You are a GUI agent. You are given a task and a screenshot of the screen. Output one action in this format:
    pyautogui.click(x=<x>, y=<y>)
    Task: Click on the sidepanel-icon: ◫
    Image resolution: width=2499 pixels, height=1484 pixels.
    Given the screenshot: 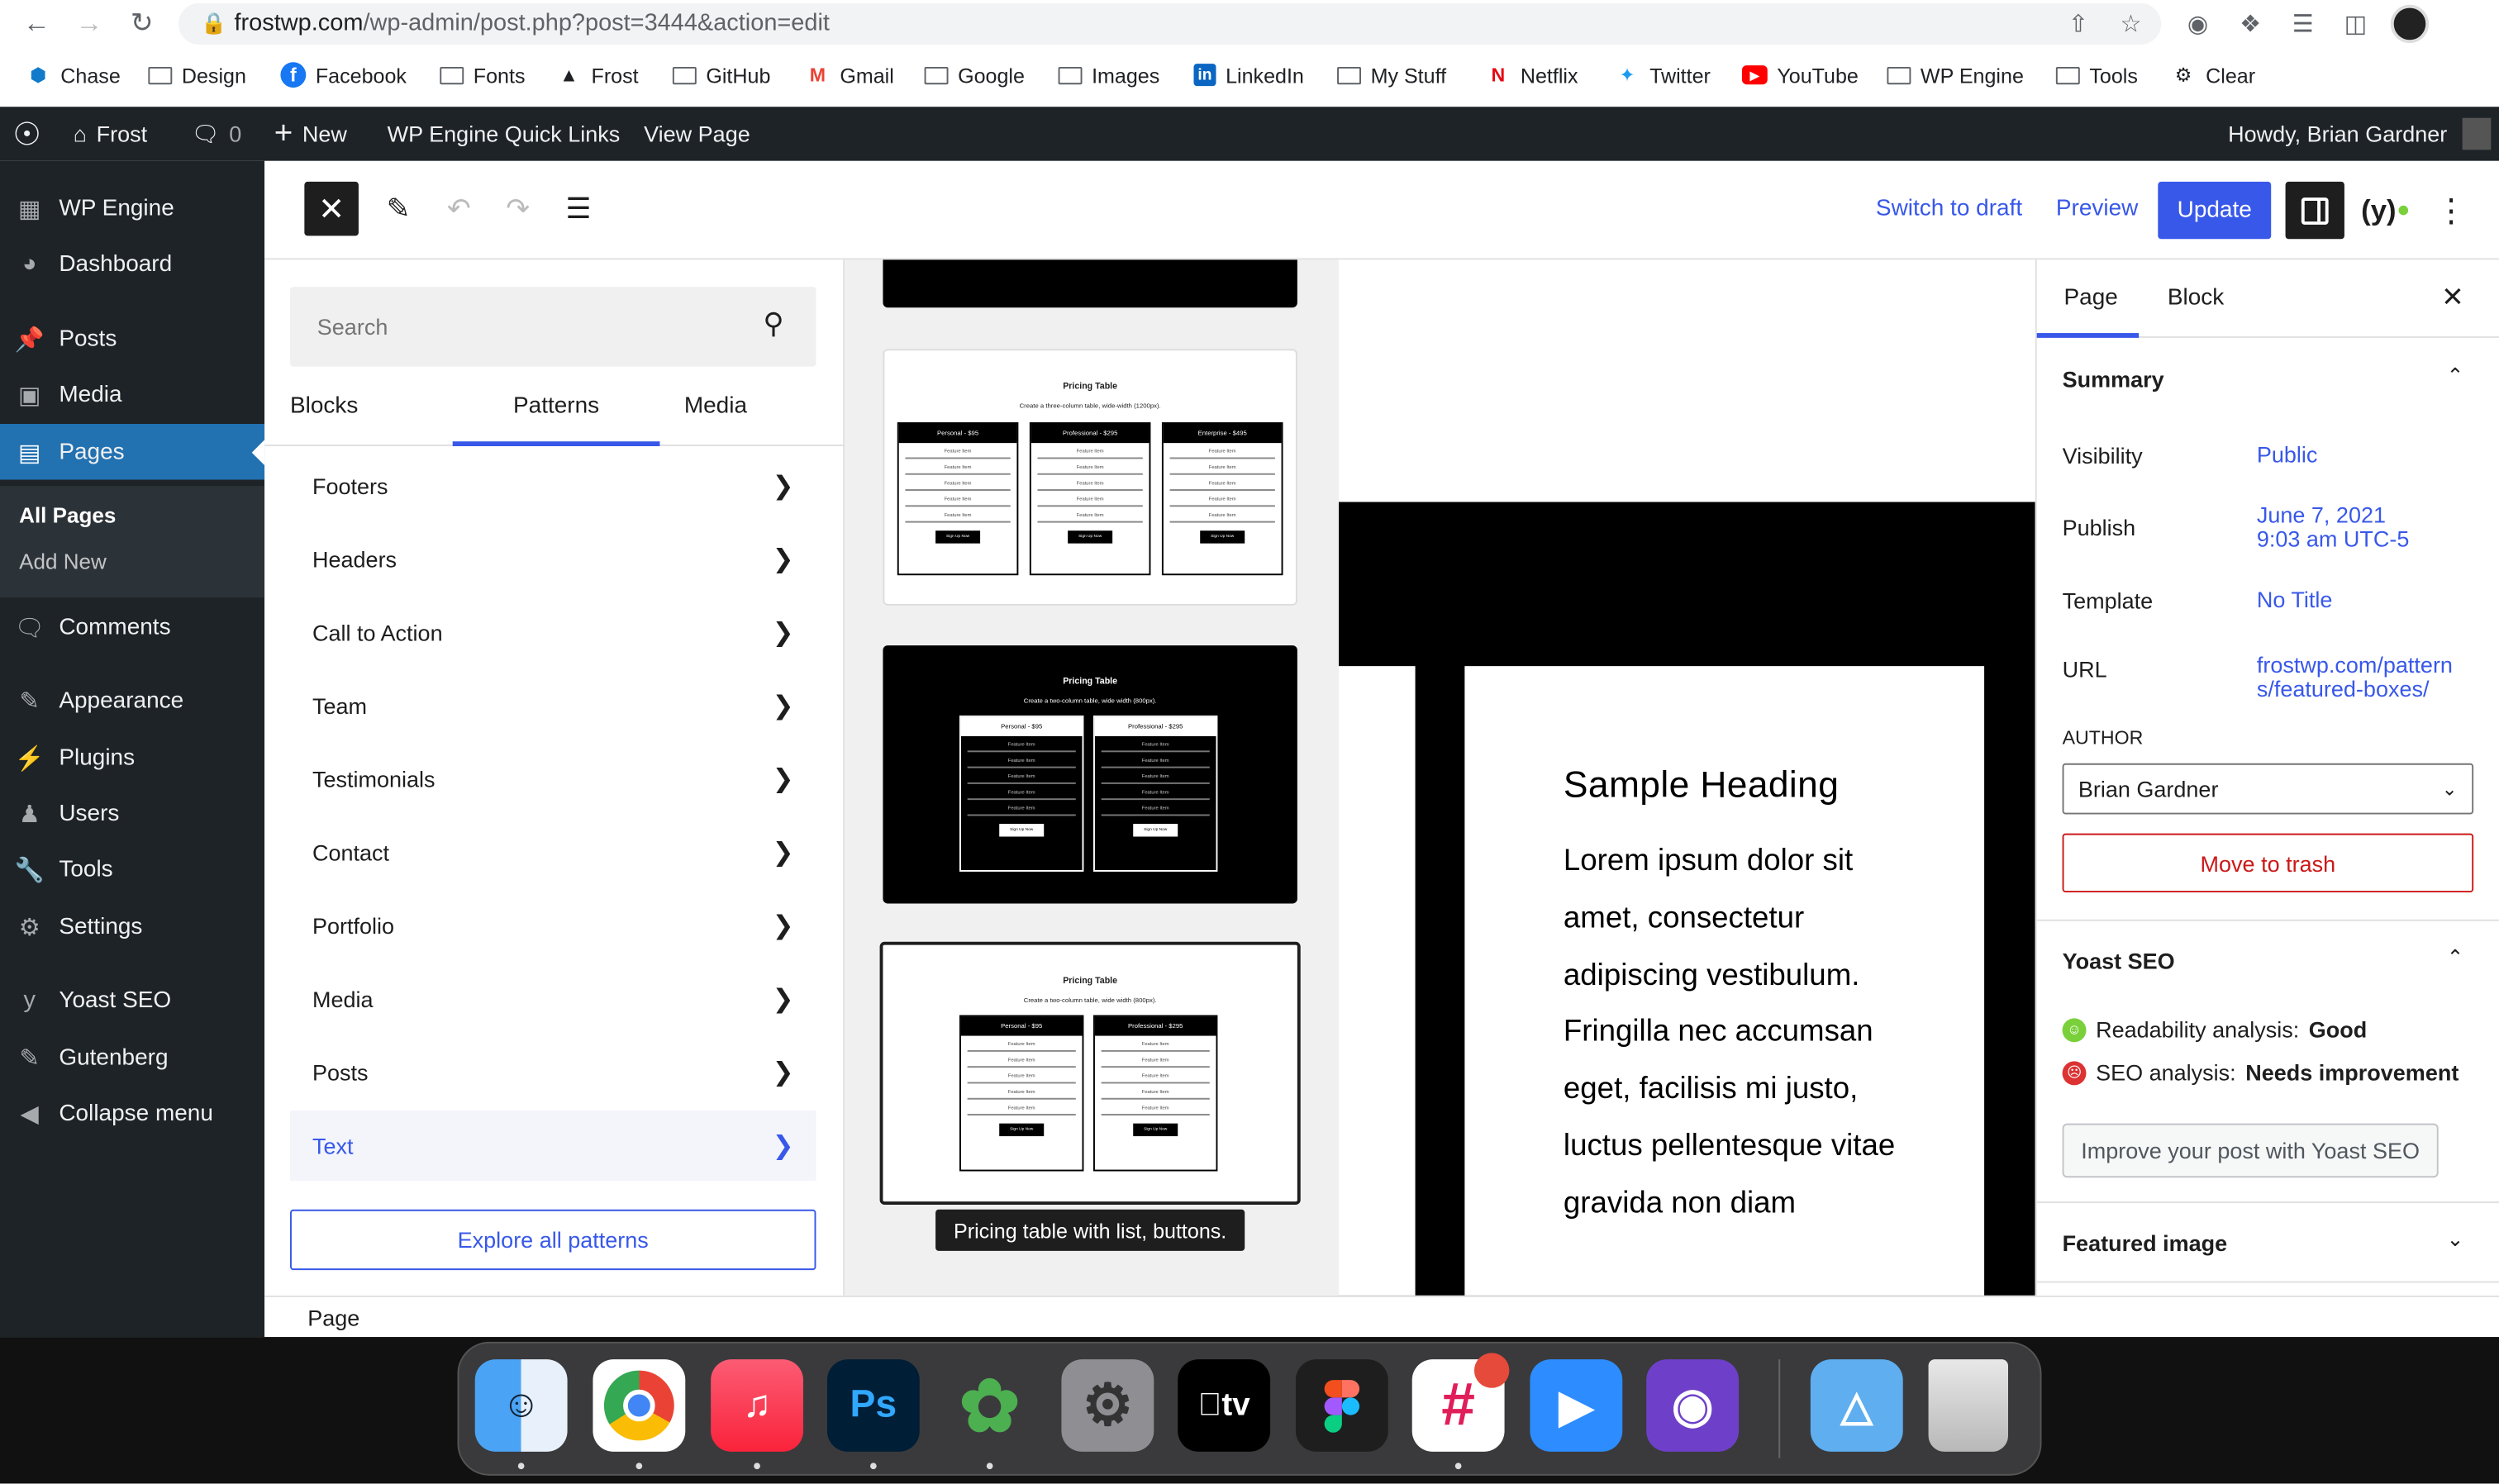 What is the action you would take?
    pyautogui.click(x=2355, y=24)
    